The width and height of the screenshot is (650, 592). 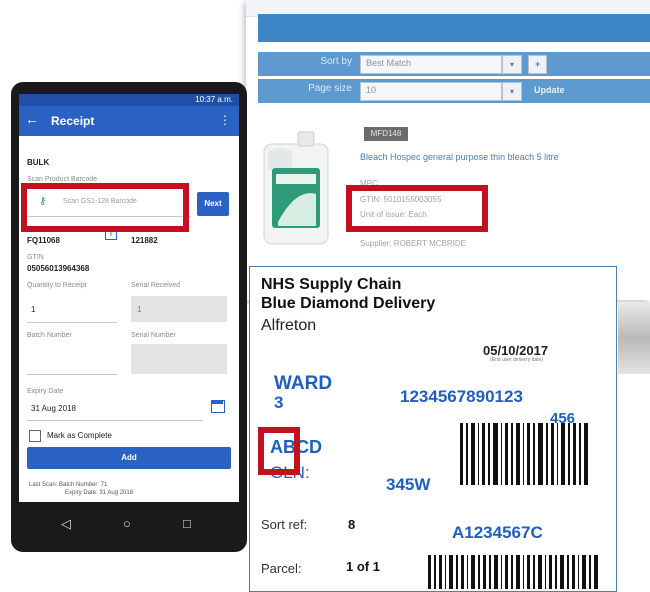 I want to click on gtin-label: GTIN, so click(x=35, y=257).